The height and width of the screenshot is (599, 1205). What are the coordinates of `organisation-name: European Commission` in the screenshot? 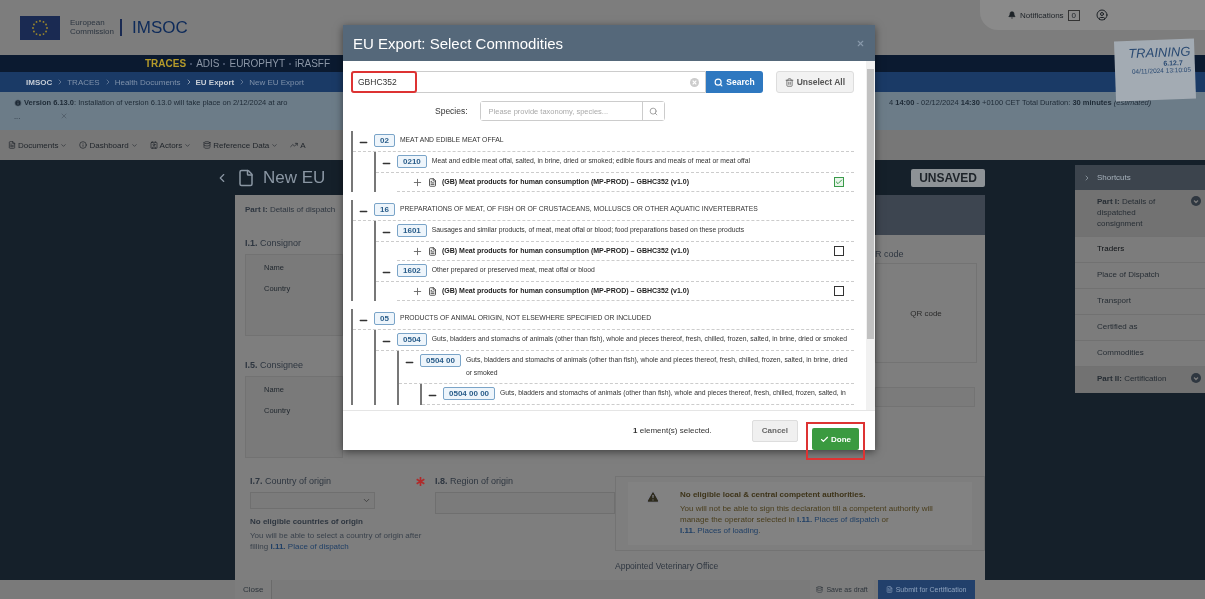 It's located at (96, 27).